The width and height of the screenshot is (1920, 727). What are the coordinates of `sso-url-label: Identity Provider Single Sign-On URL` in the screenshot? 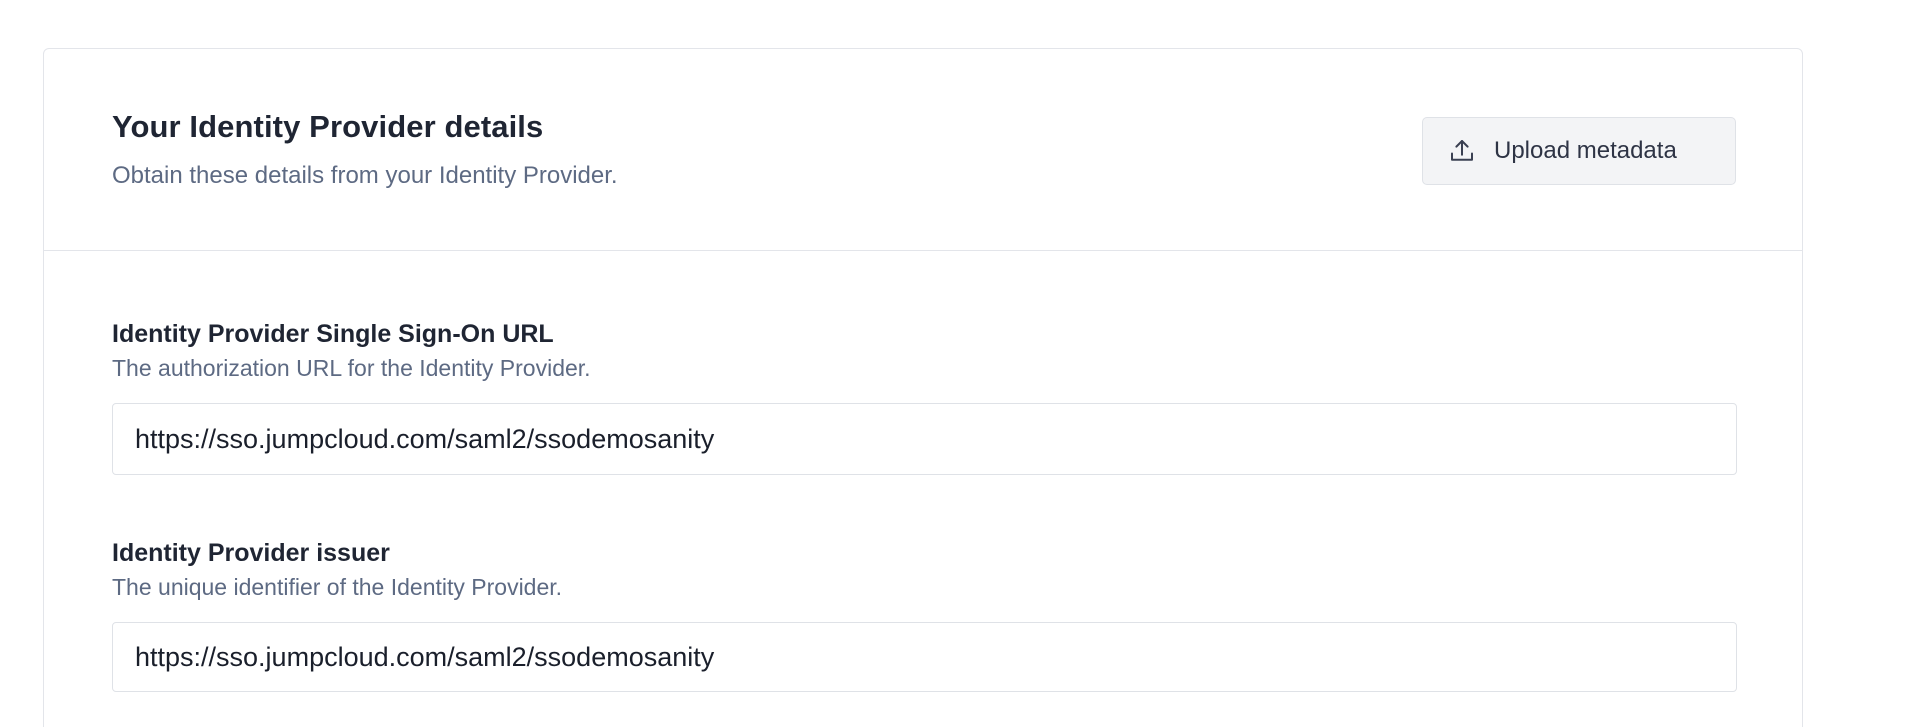 It's located at (333, 334).